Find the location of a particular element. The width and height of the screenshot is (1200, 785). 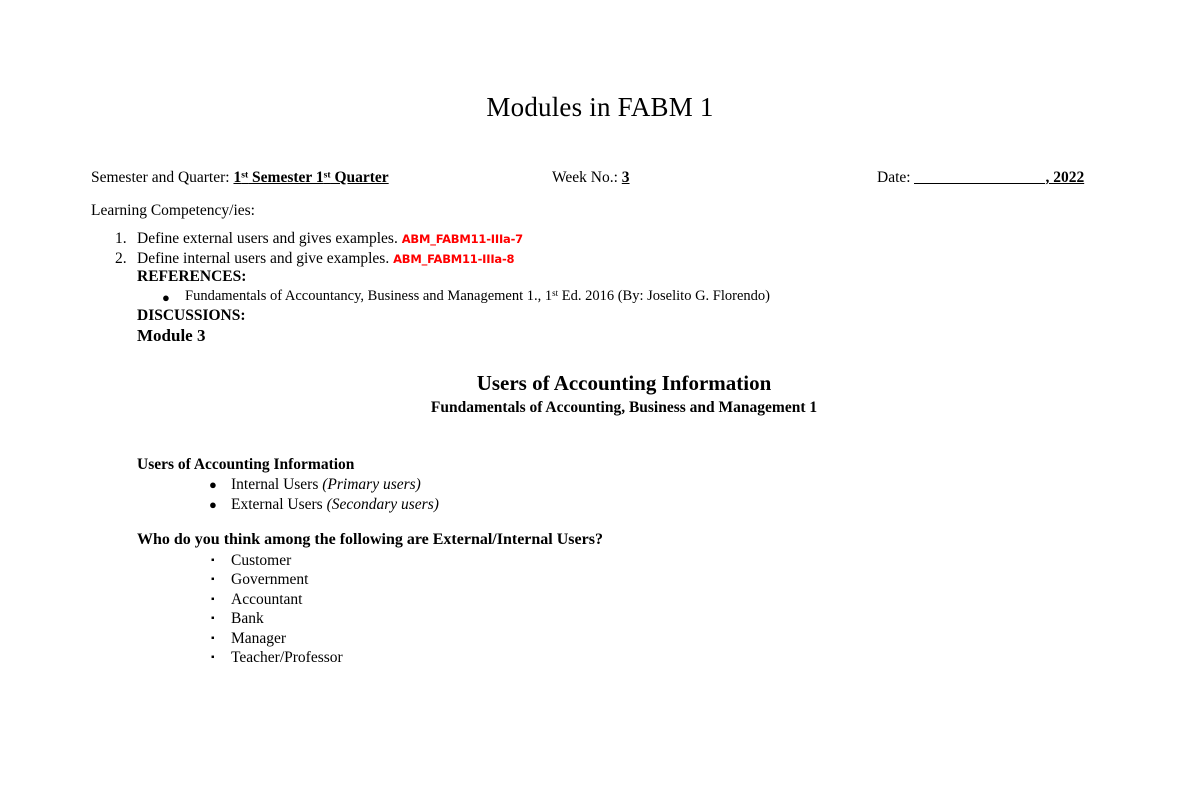

date-year: , 2022 is located at coordinates (1065, 177).